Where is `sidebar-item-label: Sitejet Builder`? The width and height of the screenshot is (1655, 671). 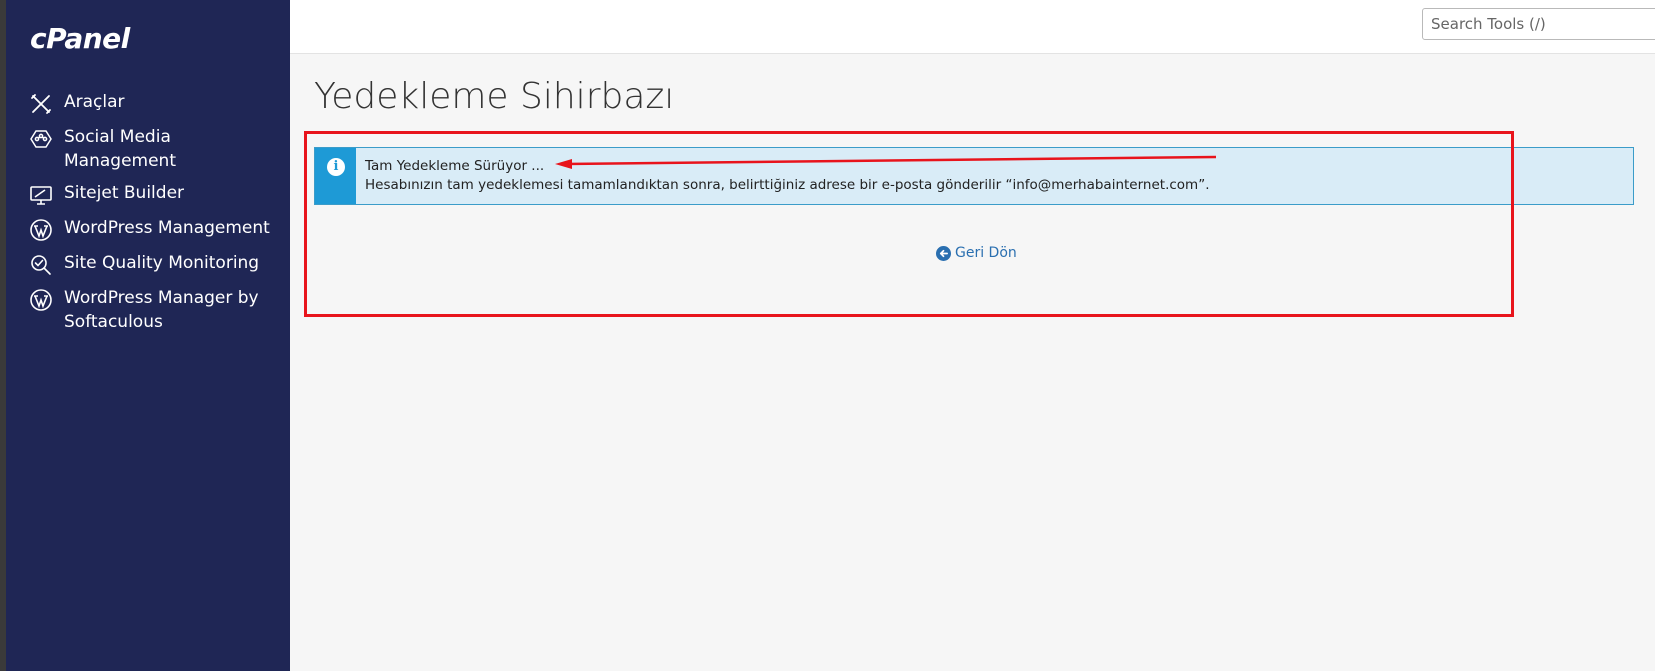 sidebar-item-label: Sitejet Builder is located at coordinates (124, 193).